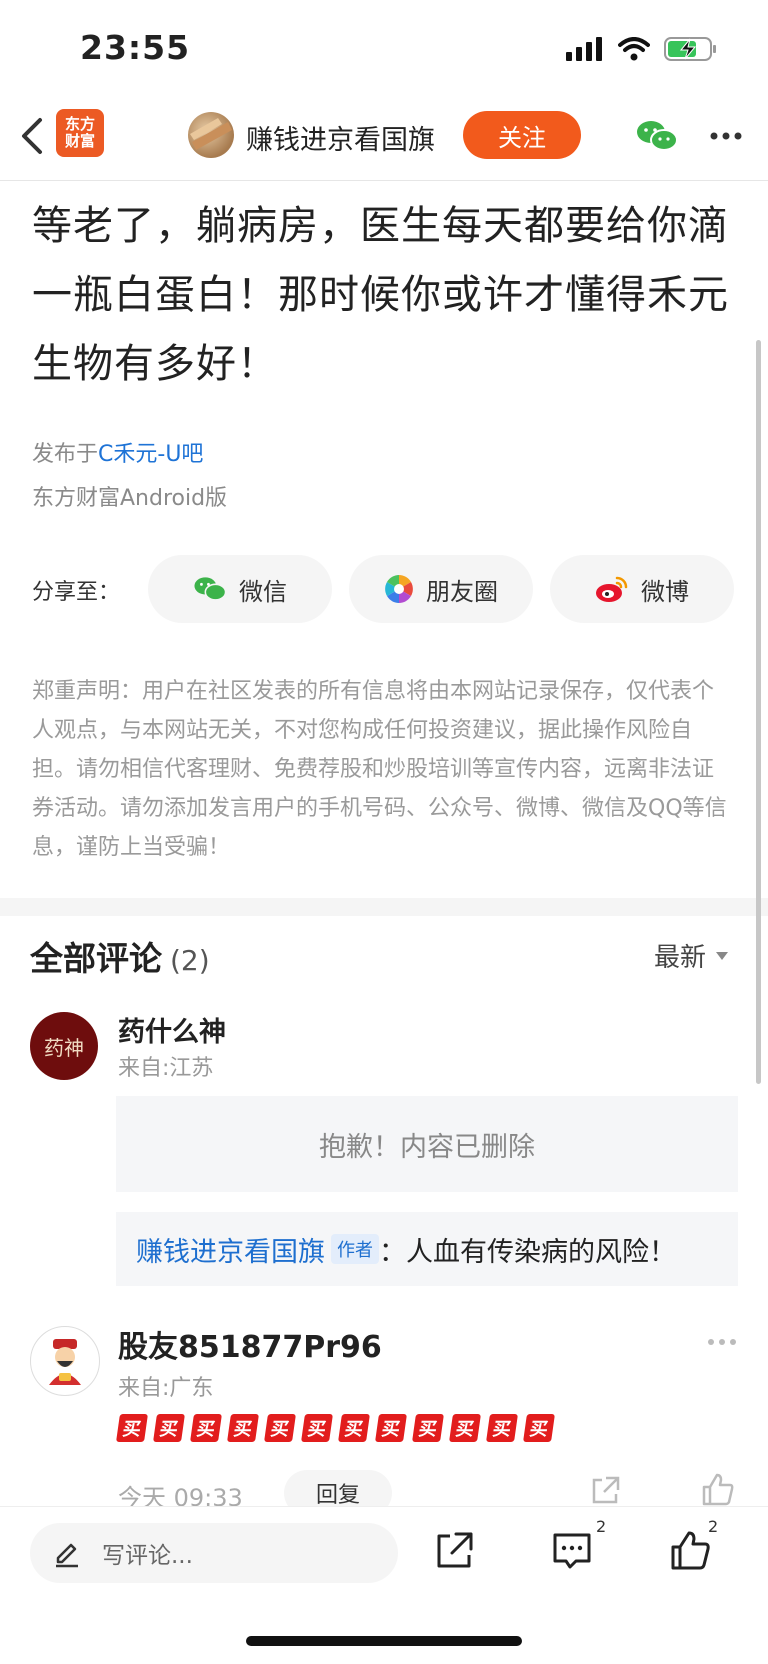 The image size is (768, 1664). Describe the element at coordinates (263, 591) in the screenshot. I see `share-wechat-label: 微信` at that location.